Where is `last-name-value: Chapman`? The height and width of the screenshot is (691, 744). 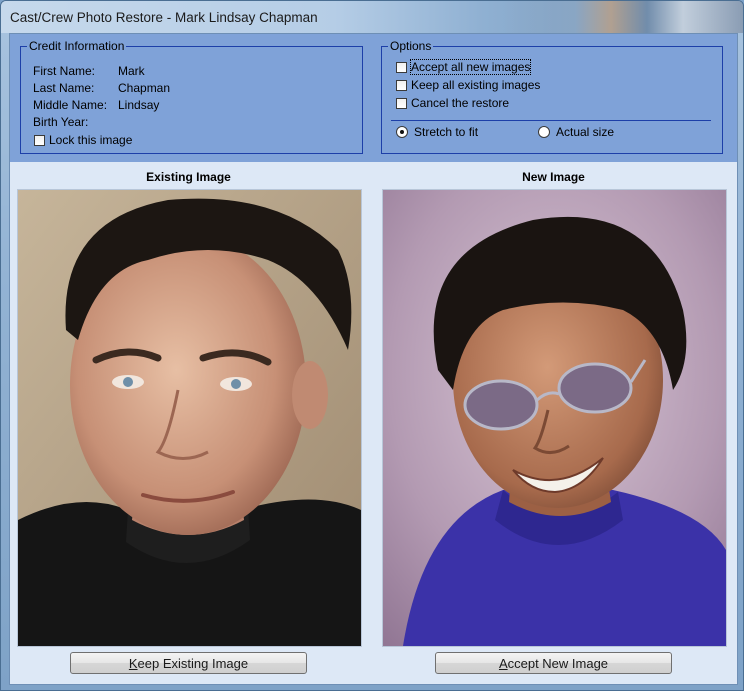 last-name-value: Chapman is located at coordinates (144, 88).